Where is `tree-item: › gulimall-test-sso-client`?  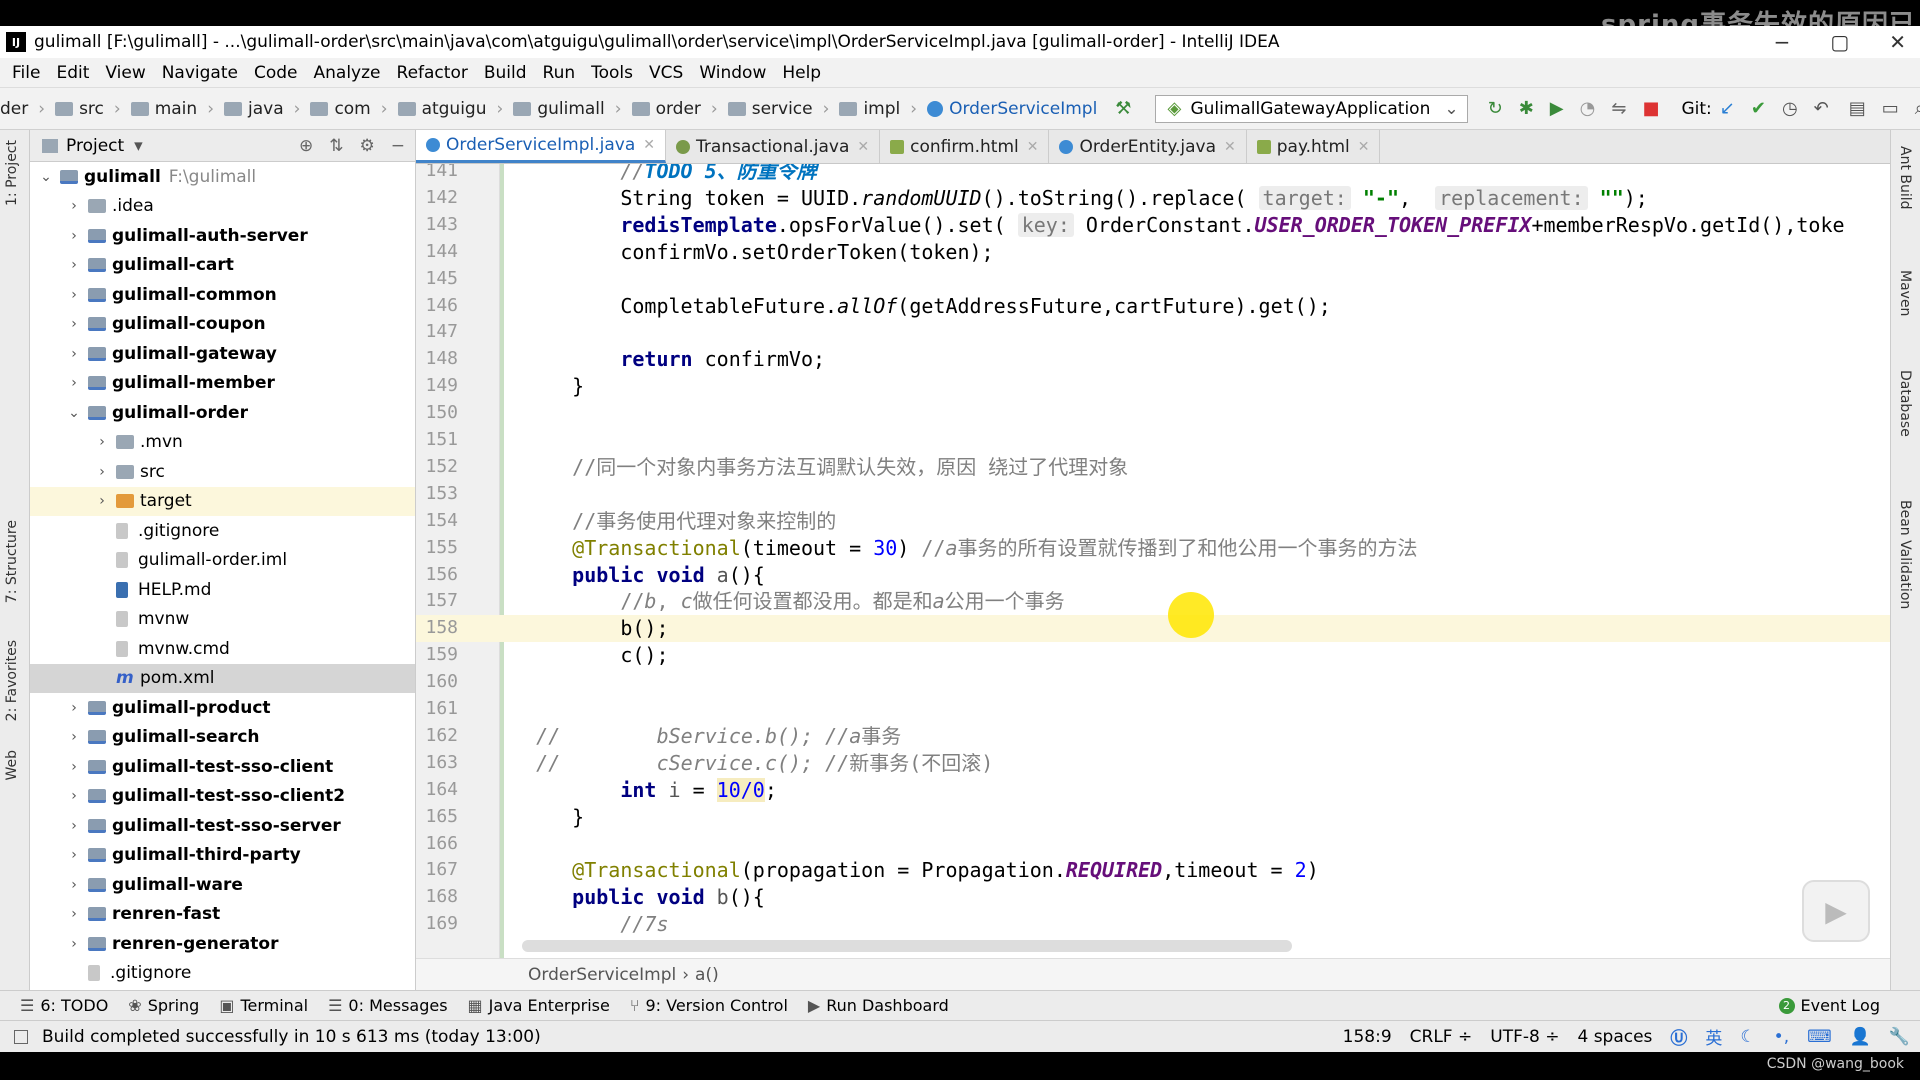 tree-item: › gulimall-test-sso-client is located at coordinates (222, 767).